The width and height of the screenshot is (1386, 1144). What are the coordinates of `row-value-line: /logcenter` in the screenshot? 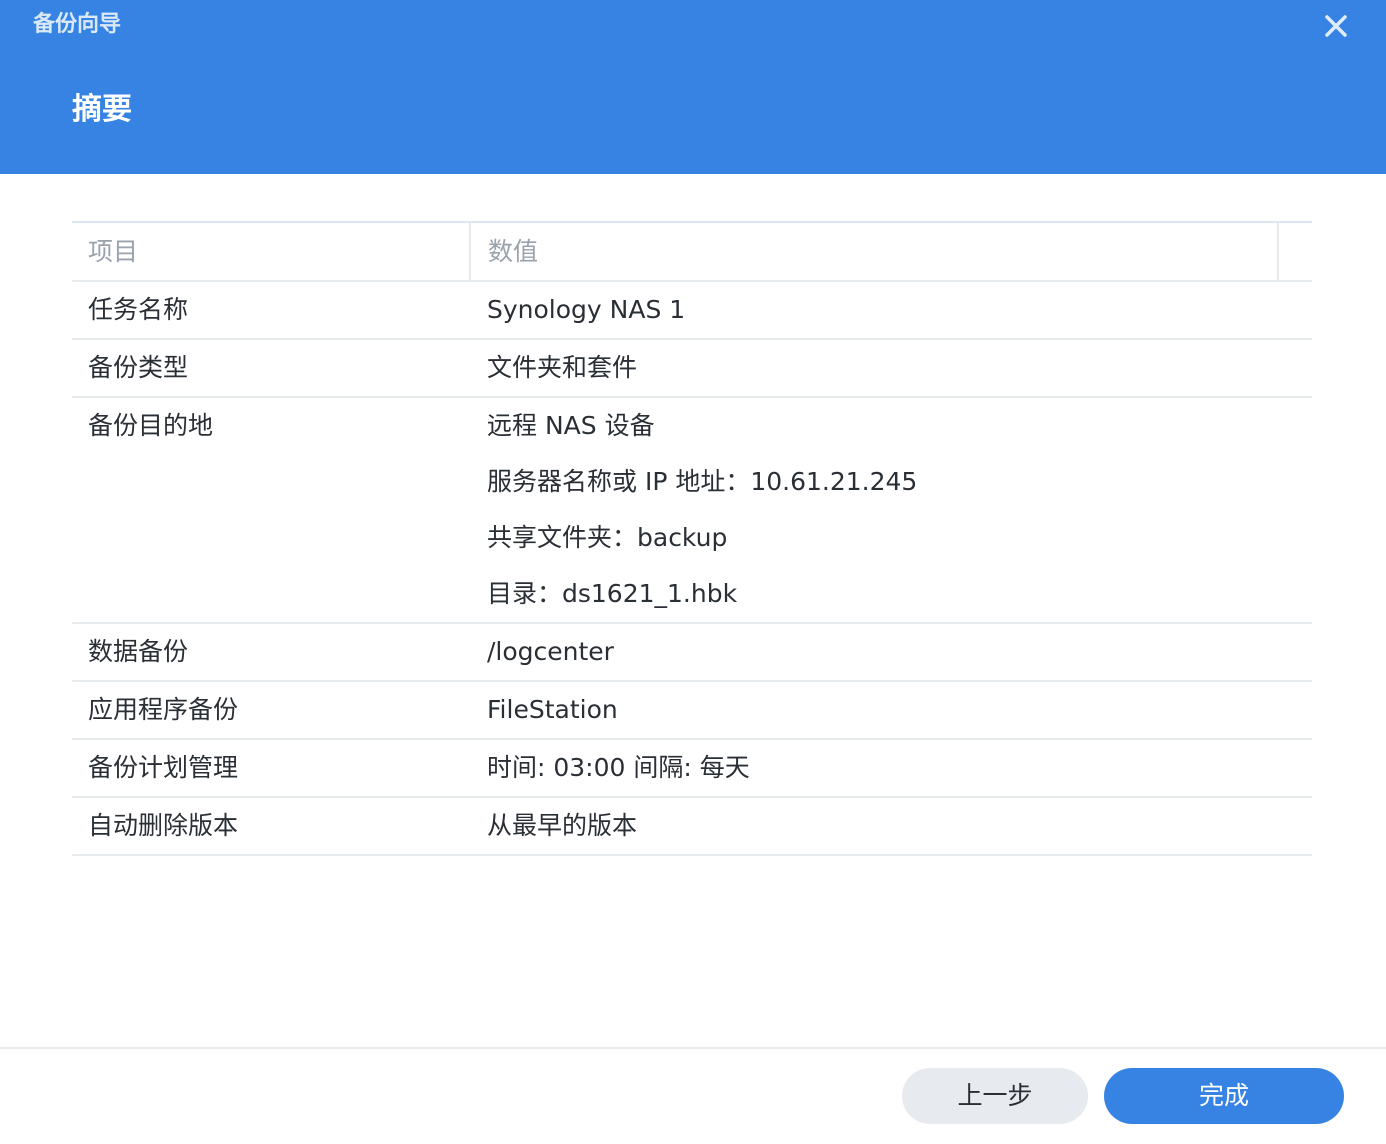 It's located at (550, 651).